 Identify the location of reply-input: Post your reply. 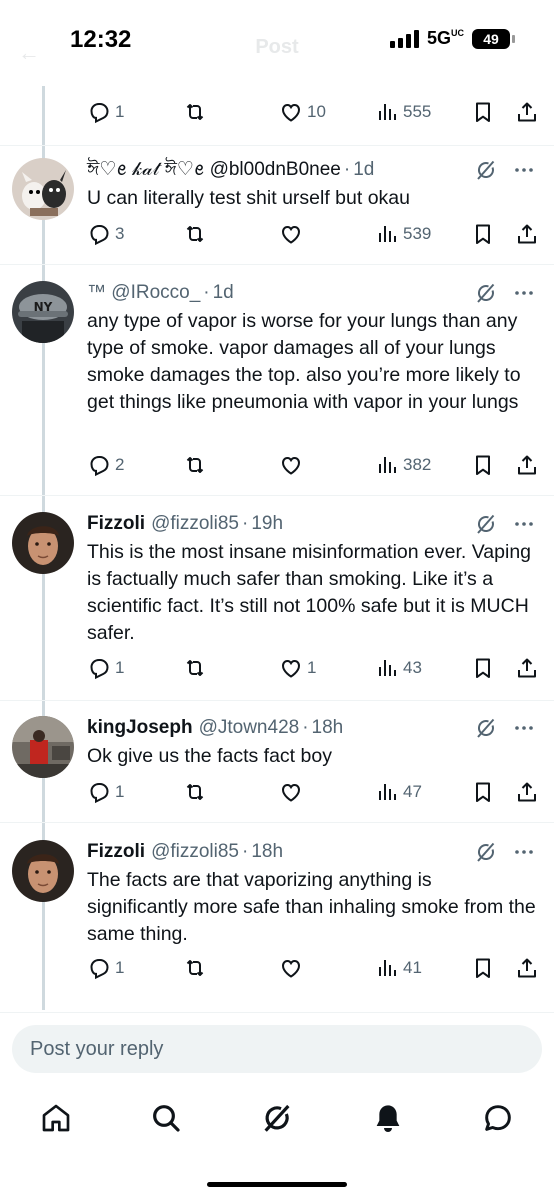
(277, 1049).